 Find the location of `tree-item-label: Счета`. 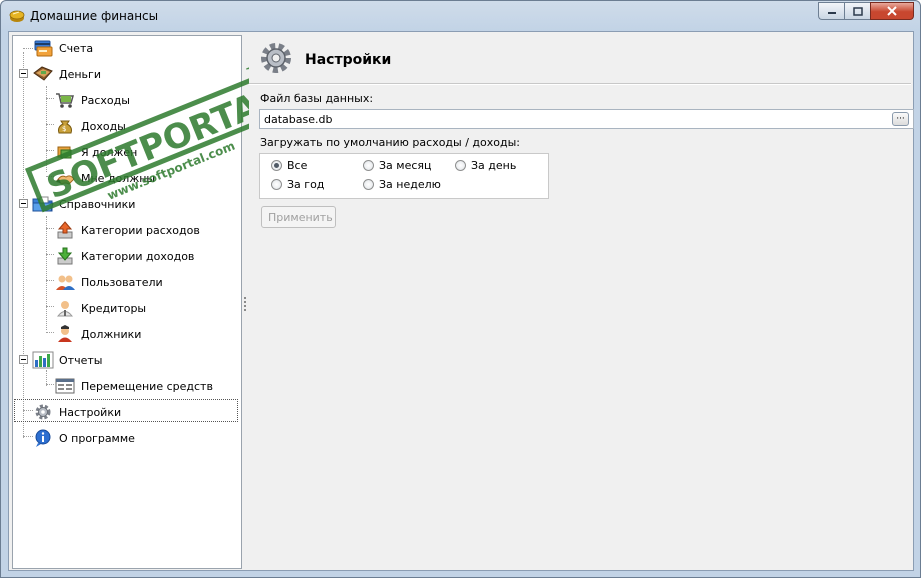

tree-item-label: Счета is located at coordinates (76, 48).